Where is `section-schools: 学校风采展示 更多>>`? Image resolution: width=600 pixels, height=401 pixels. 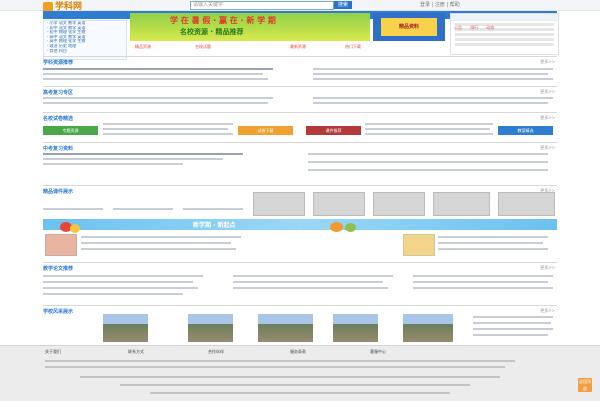 section-schools: 学校风采展示 更多>> is located at coordinates (300, 325).